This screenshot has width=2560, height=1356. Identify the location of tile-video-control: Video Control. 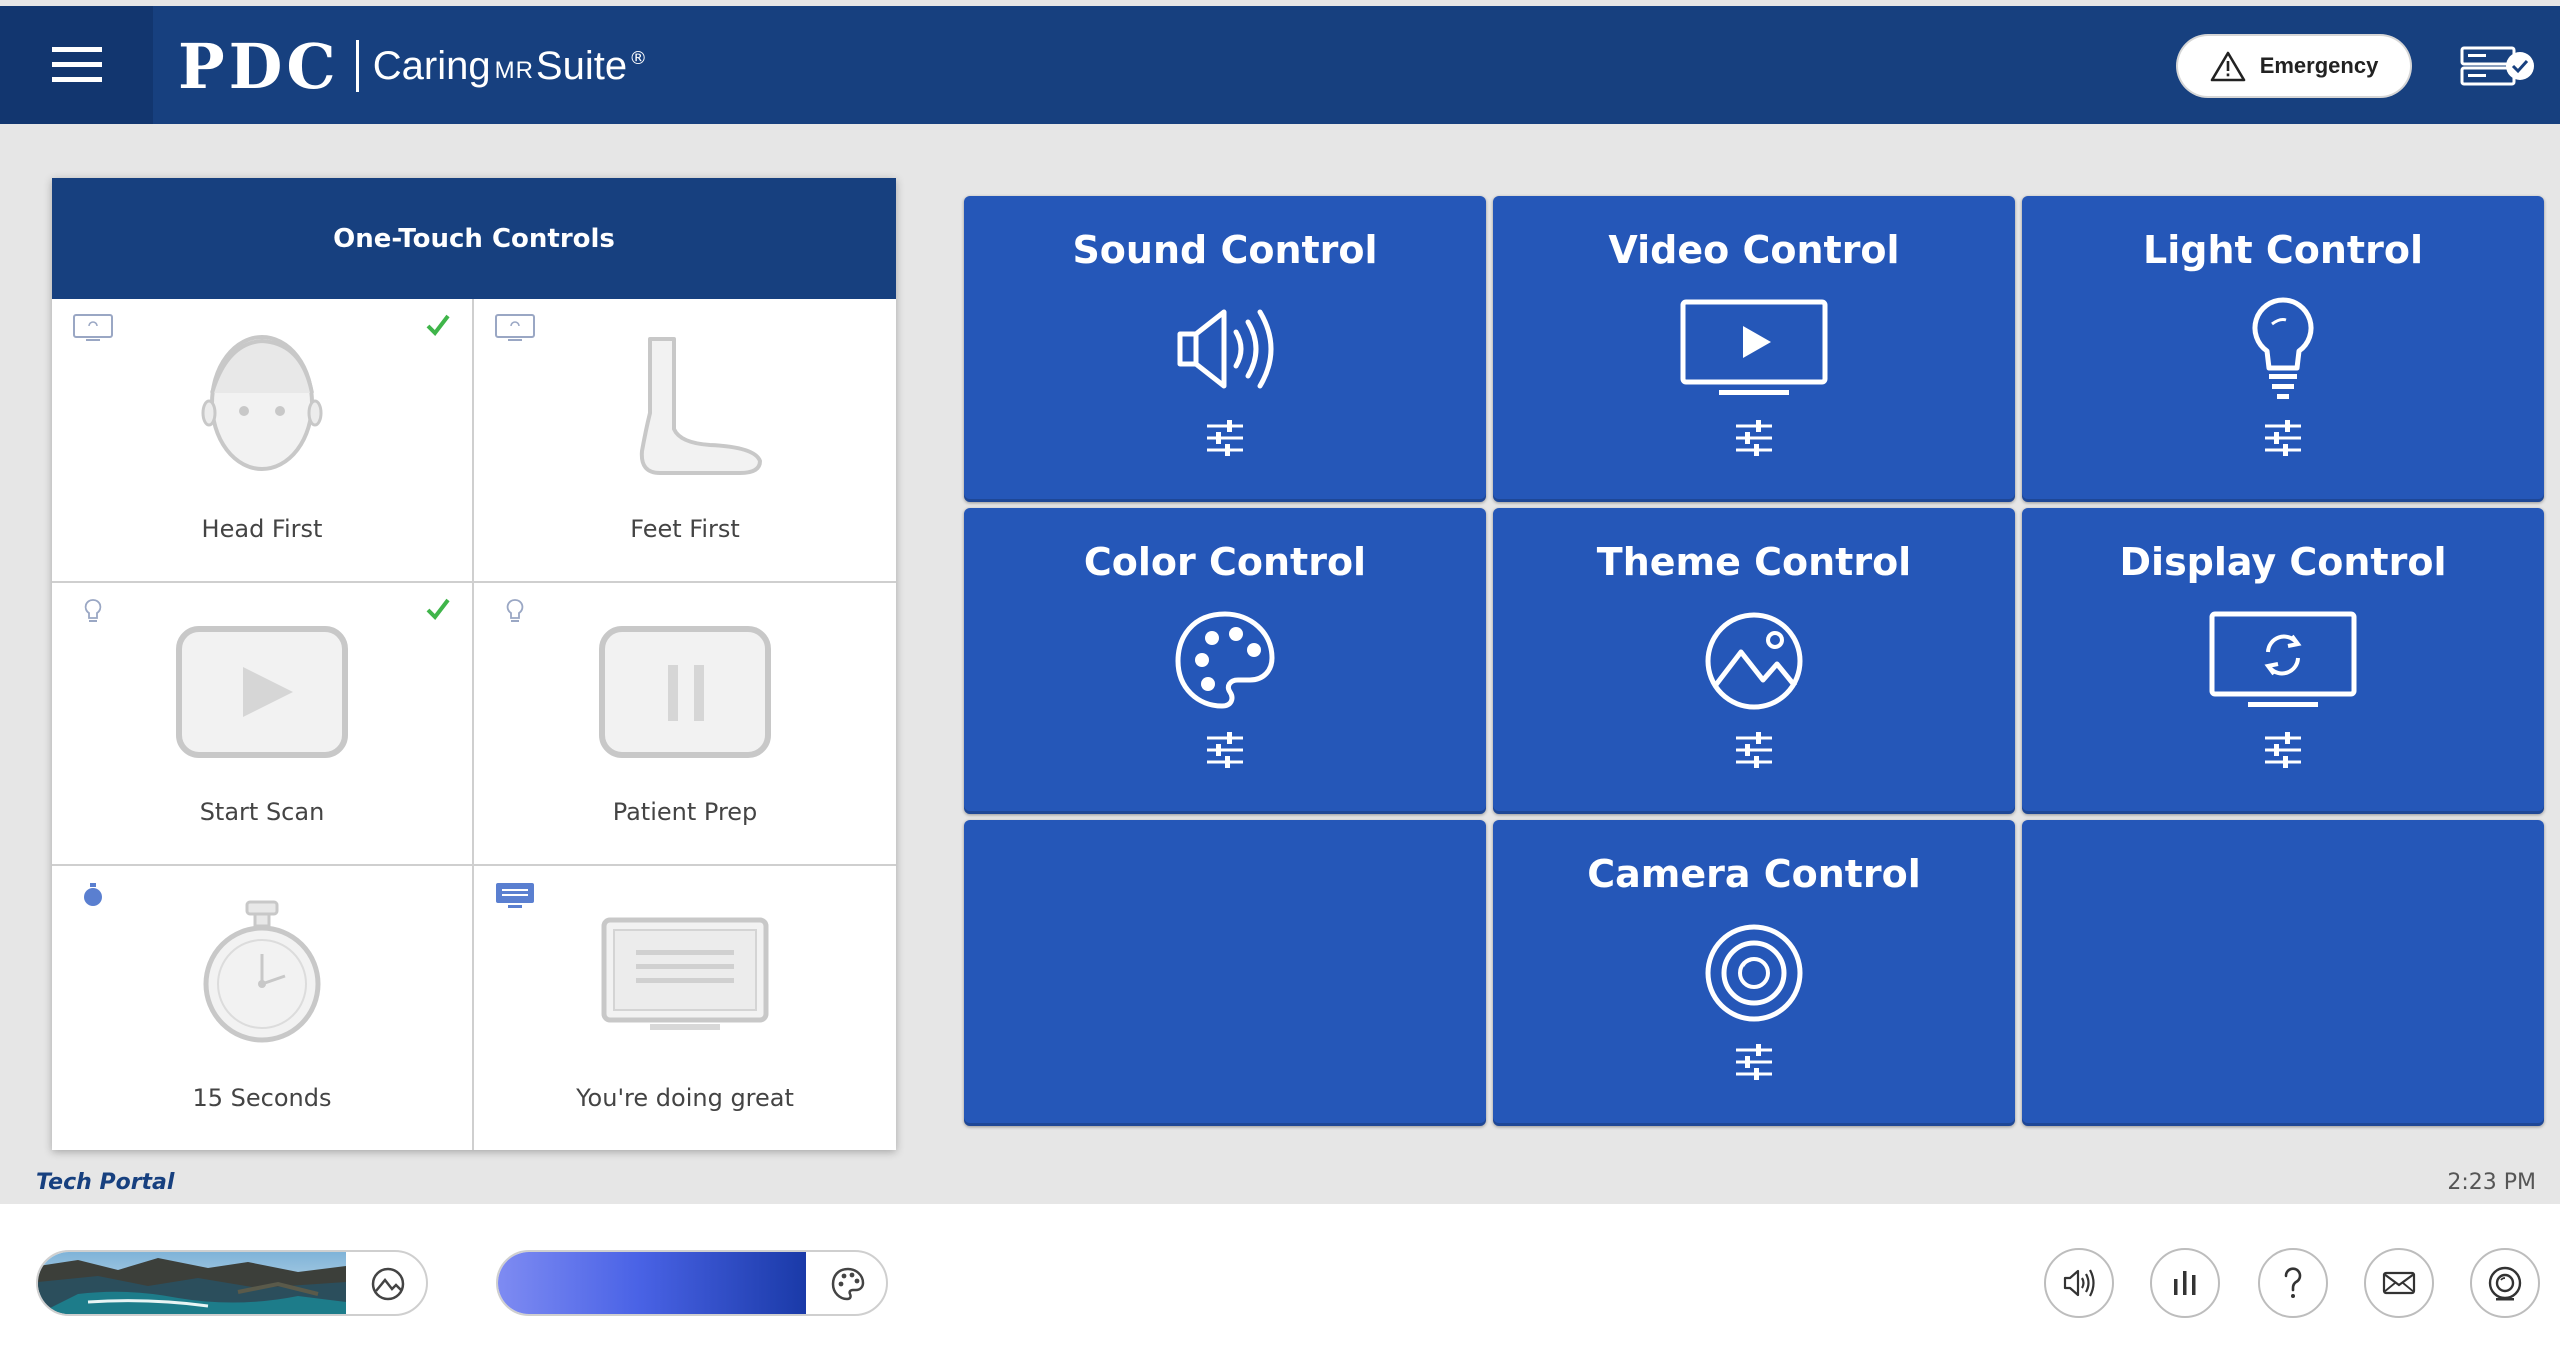
(1754, 349).